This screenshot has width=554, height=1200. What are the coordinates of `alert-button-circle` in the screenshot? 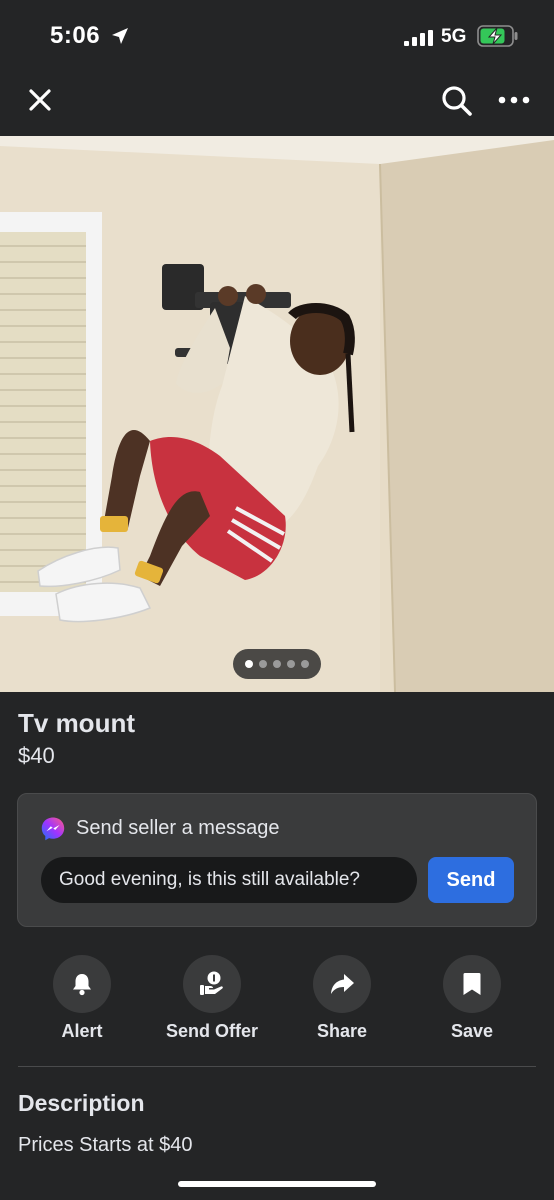 It's located at (82, 984).